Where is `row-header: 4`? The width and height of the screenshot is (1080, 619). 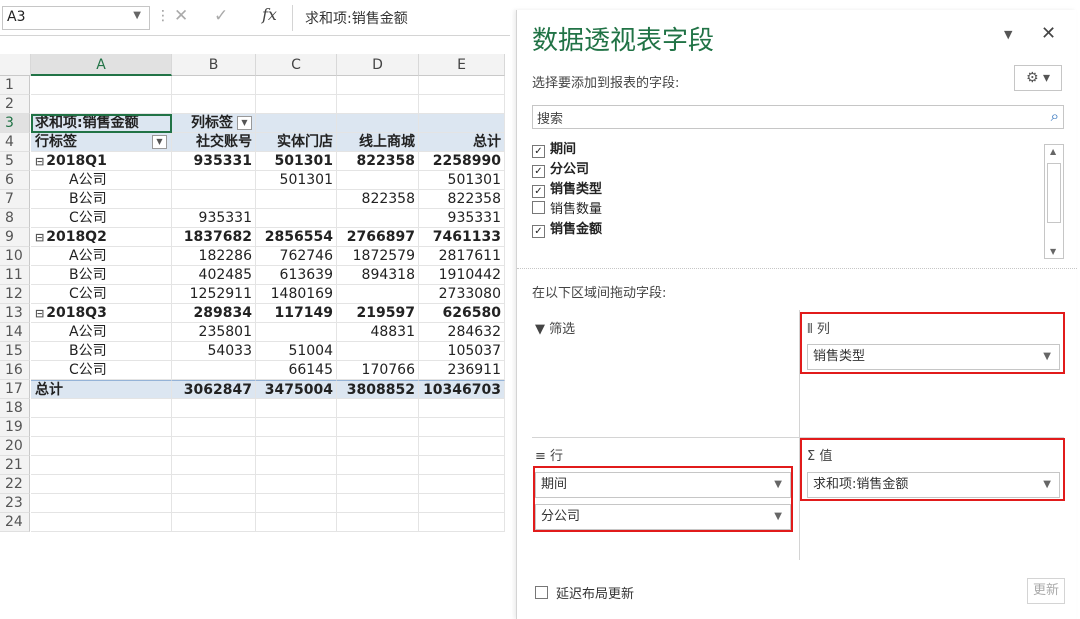
row-header: 4 is located at coordinates (15, 142).